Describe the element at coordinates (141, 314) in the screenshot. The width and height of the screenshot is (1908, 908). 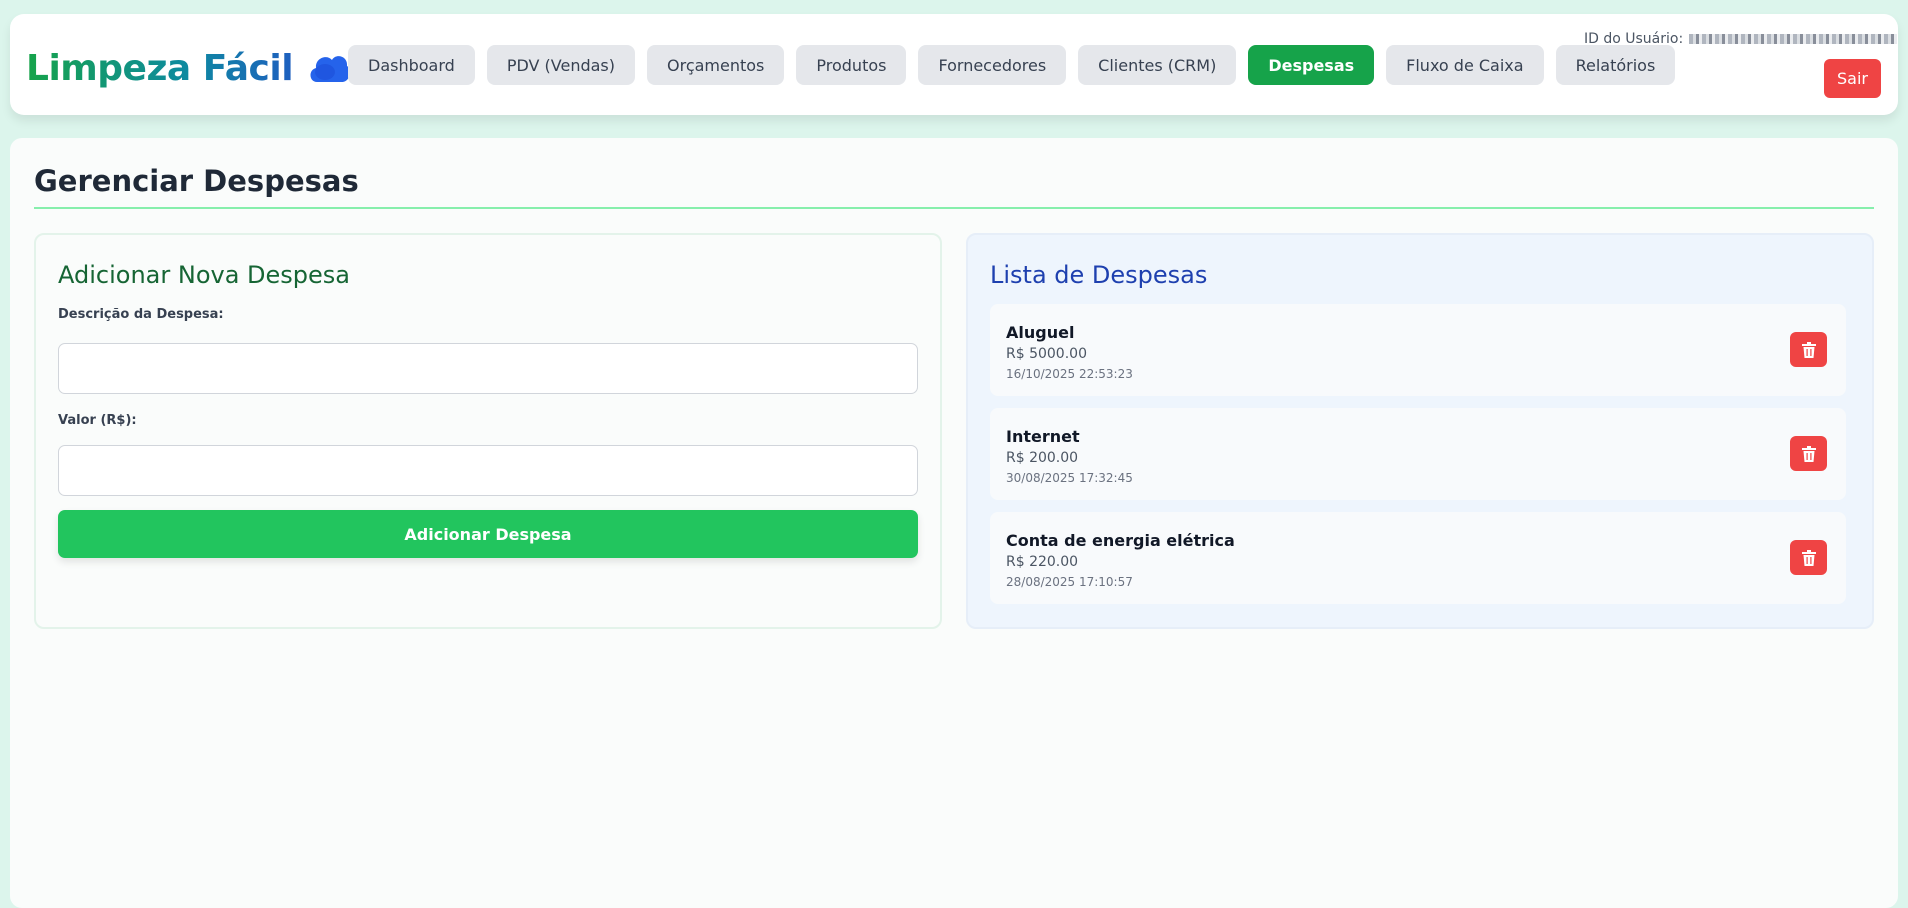
I see `description-label: Descrição da Despesa:` at that location.